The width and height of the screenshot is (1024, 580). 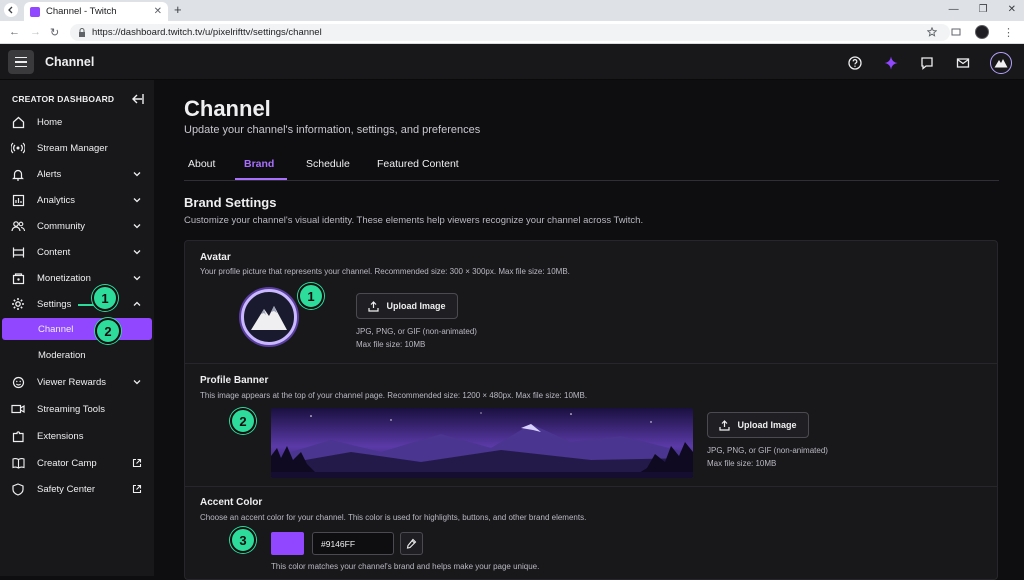 I want to click on eyedropper-button, so click(x=411, y=543).